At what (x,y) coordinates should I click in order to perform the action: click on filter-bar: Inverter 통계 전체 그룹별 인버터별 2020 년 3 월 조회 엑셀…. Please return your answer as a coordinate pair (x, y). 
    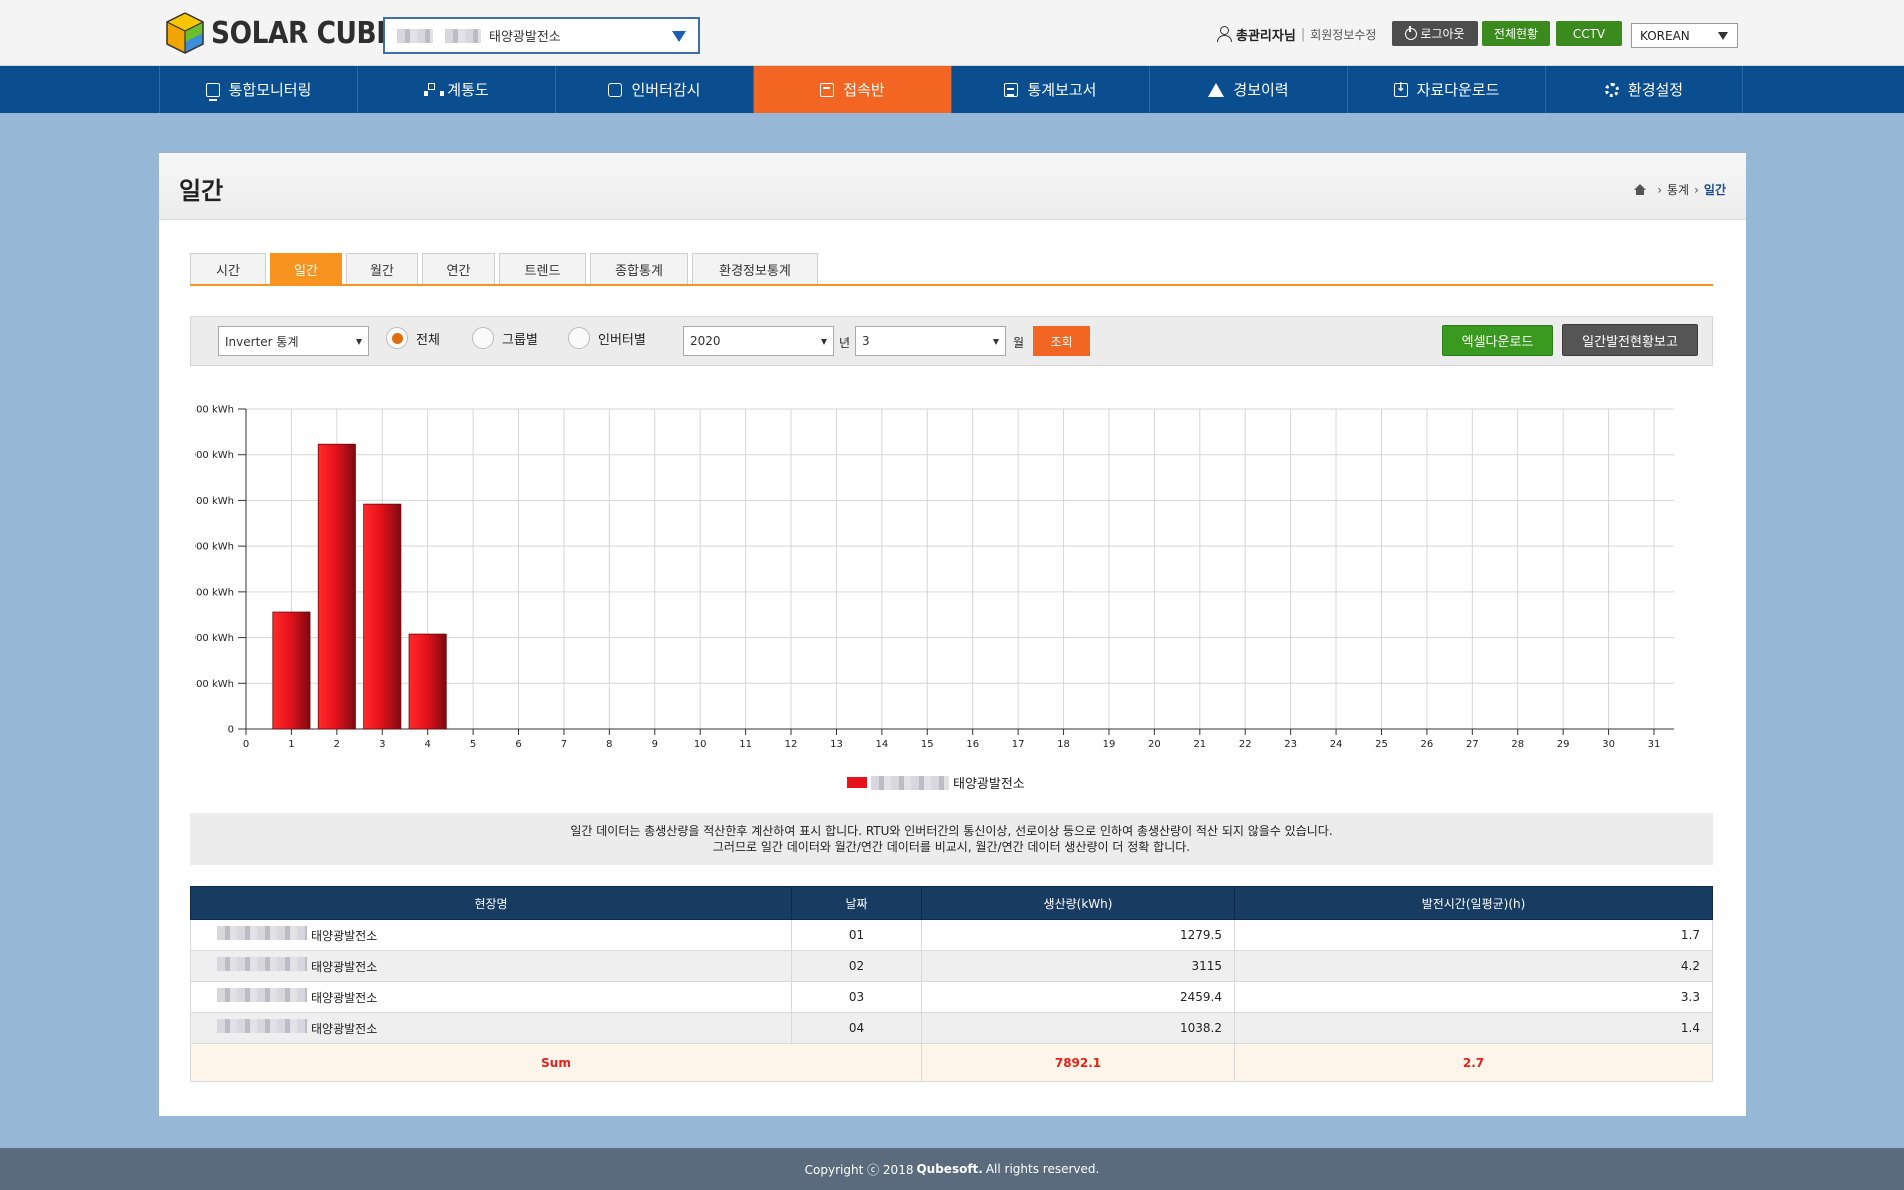
    Looking at the image, I should click on (951, 341).